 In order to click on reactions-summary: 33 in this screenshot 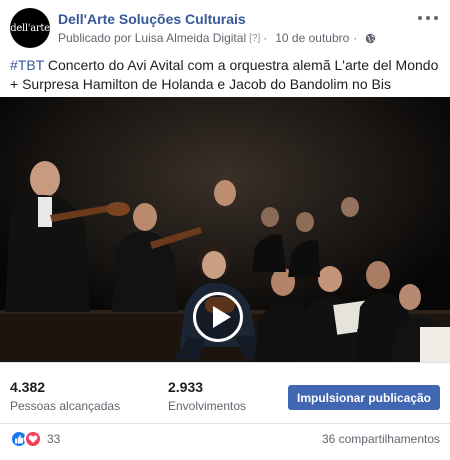, I will do `click(35, 439)`.